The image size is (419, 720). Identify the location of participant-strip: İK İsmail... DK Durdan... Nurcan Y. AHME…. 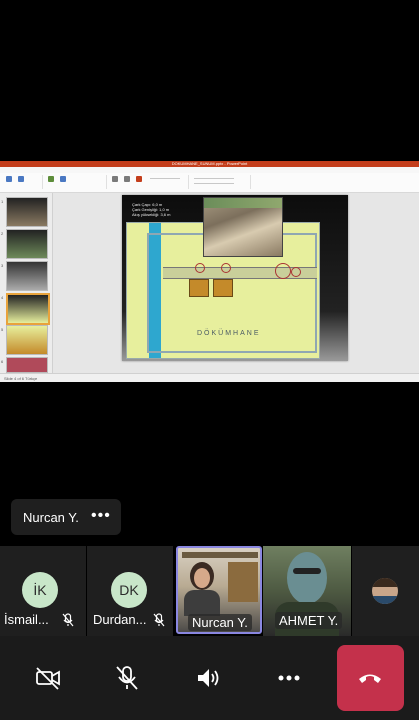
(209, 591).